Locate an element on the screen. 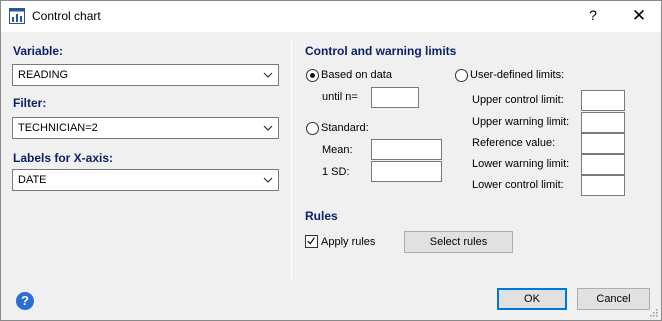 This screenshot has width=662, height=321. cancel-button: Cancel is located at coordinates (613, 299).